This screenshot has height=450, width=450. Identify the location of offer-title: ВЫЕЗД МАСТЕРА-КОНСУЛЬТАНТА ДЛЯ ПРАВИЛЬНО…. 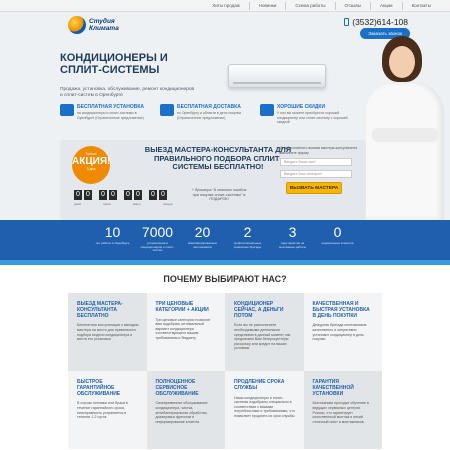
(218, 158).